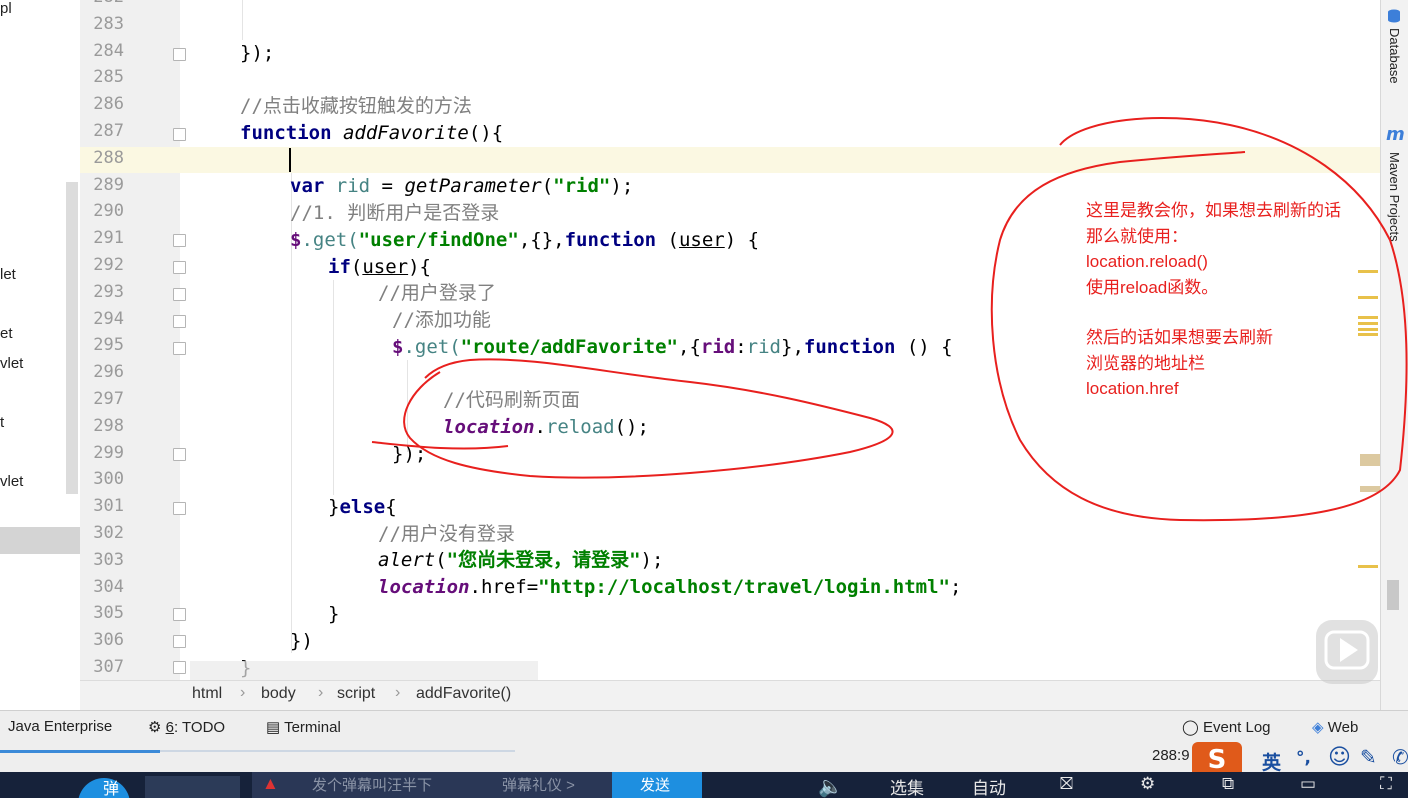 The image size is (1408, 798). I want to click on database-tab: Database, so click(1394, 56).